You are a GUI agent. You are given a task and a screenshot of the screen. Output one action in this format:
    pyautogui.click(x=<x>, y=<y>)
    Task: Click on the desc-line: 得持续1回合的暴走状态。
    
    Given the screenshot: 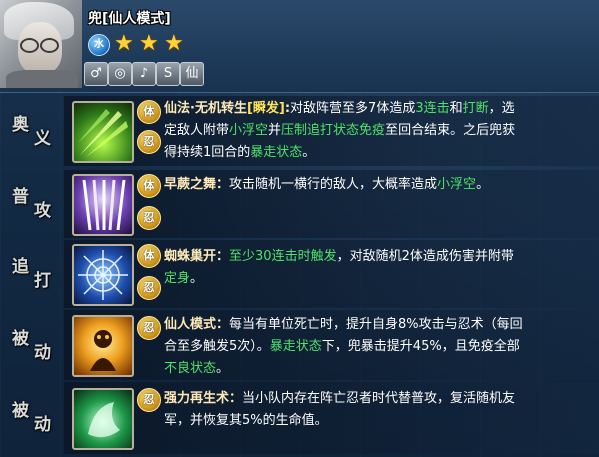 What is the action you would take?
    pyautogui.click(x=378, y=153)
    